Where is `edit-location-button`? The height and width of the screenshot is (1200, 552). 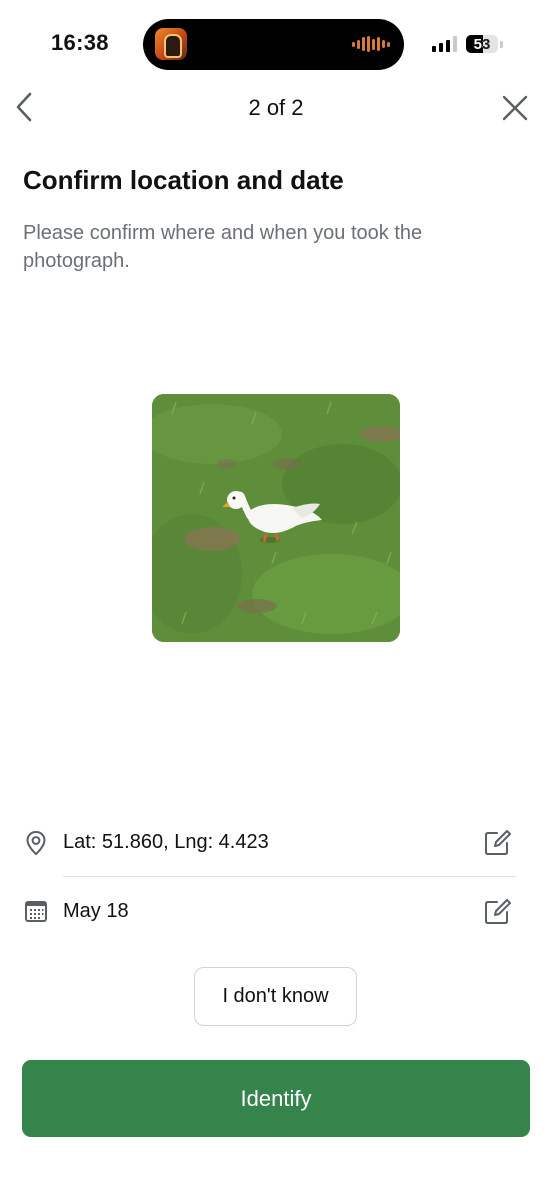
edit-location-button is located at coordinates (497, 843).